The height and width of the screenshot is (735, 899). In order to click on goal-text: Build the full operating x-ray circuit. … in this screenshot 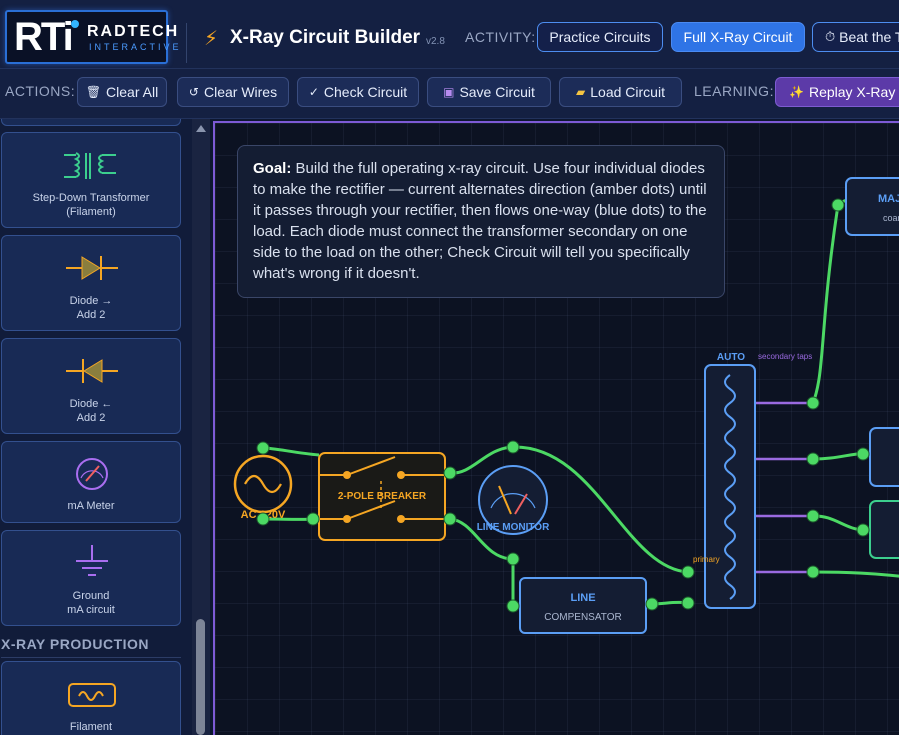, I will do `click(480, 221)`.